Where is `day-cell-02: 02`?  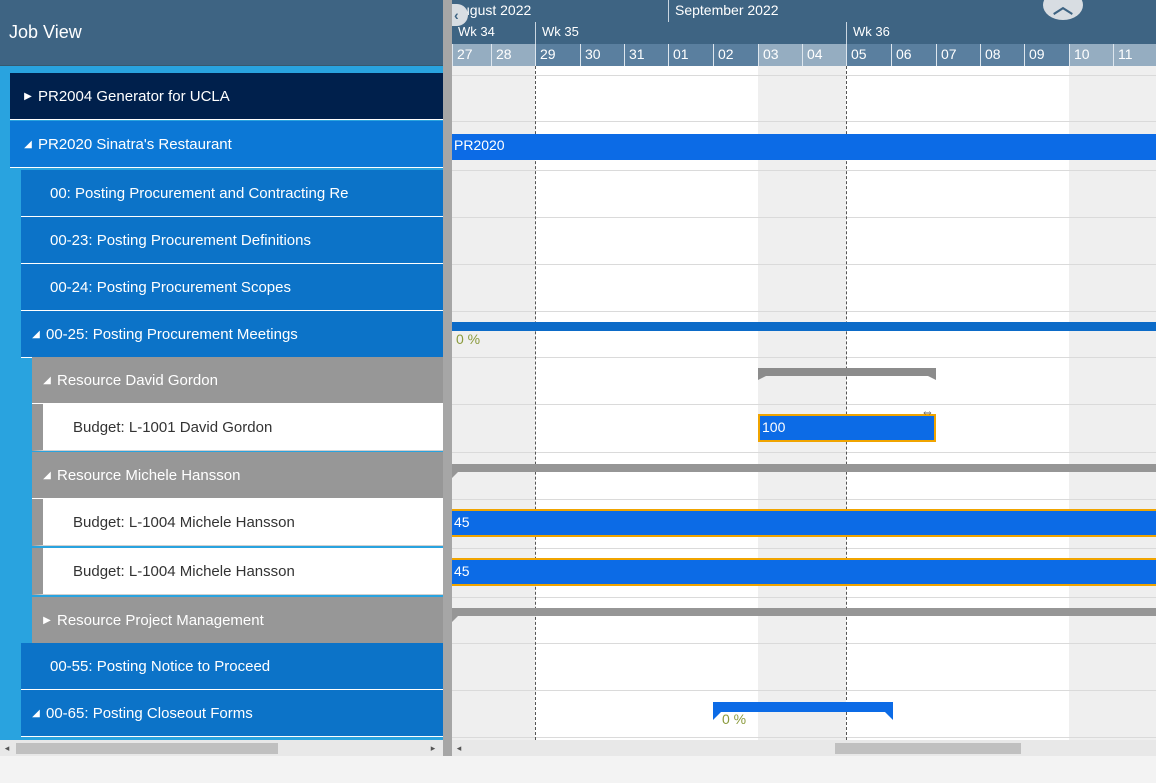 day-cell-02: 02 is located at coordinates (735, 55).